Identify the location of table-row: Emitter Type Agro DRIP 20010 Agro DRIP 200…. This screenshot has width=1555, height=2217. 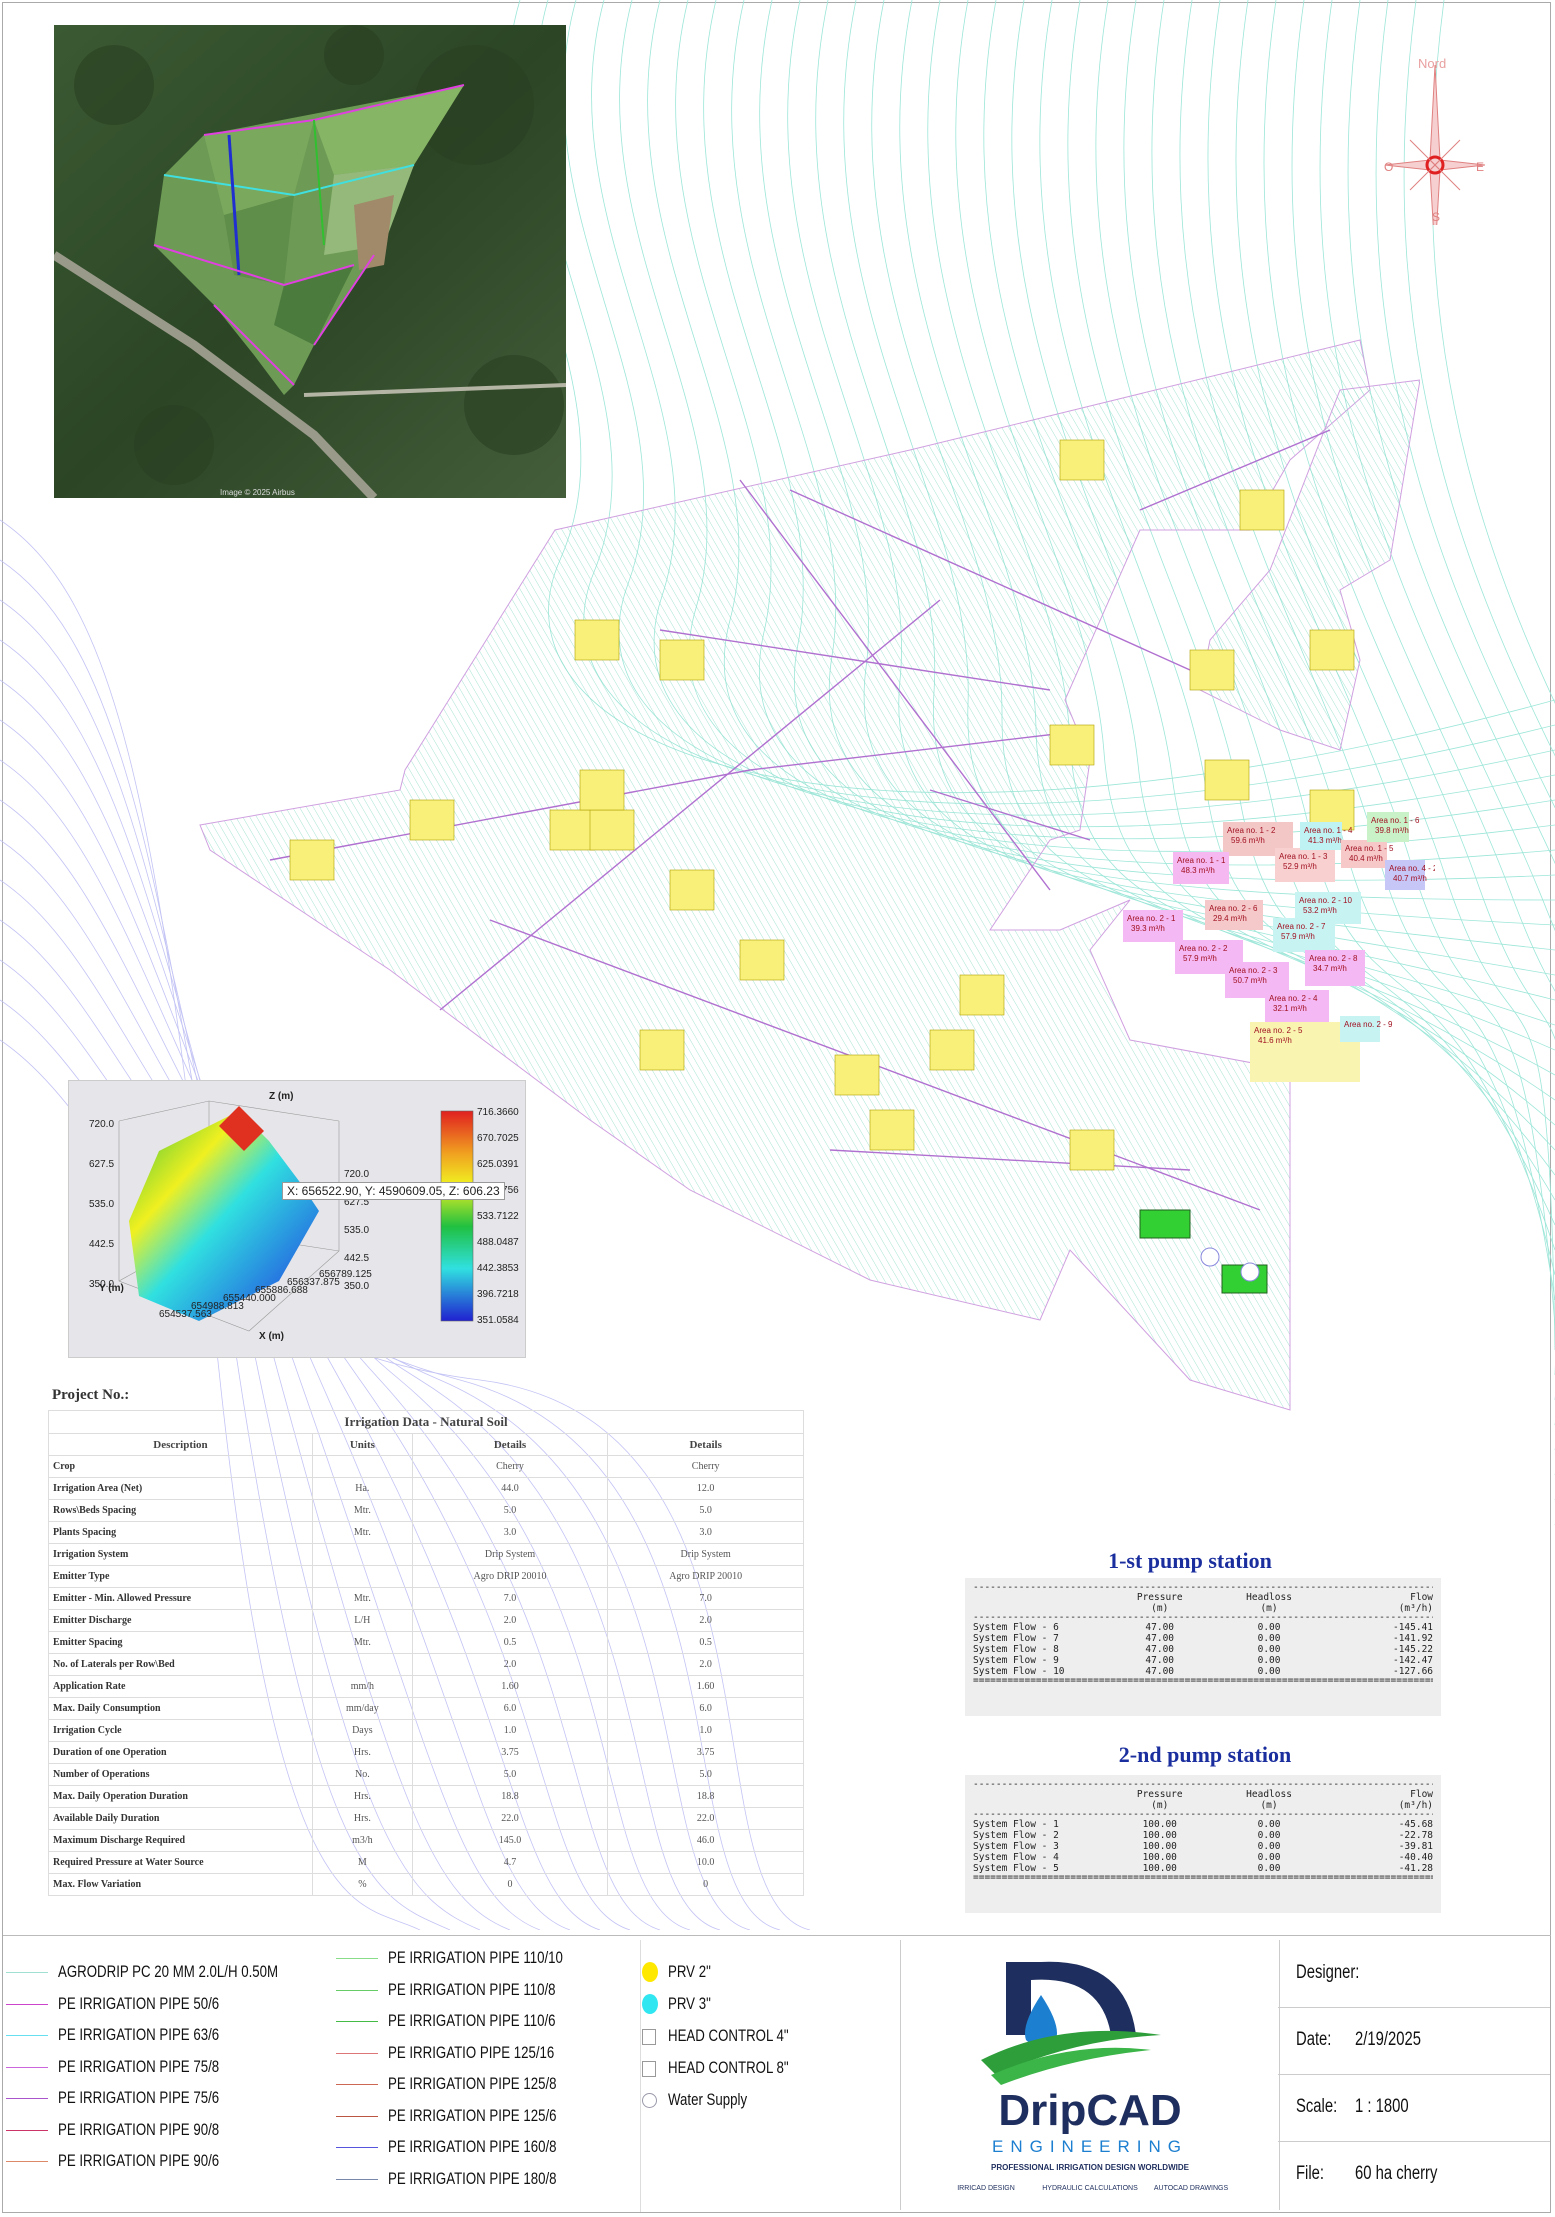
(426, 1576).